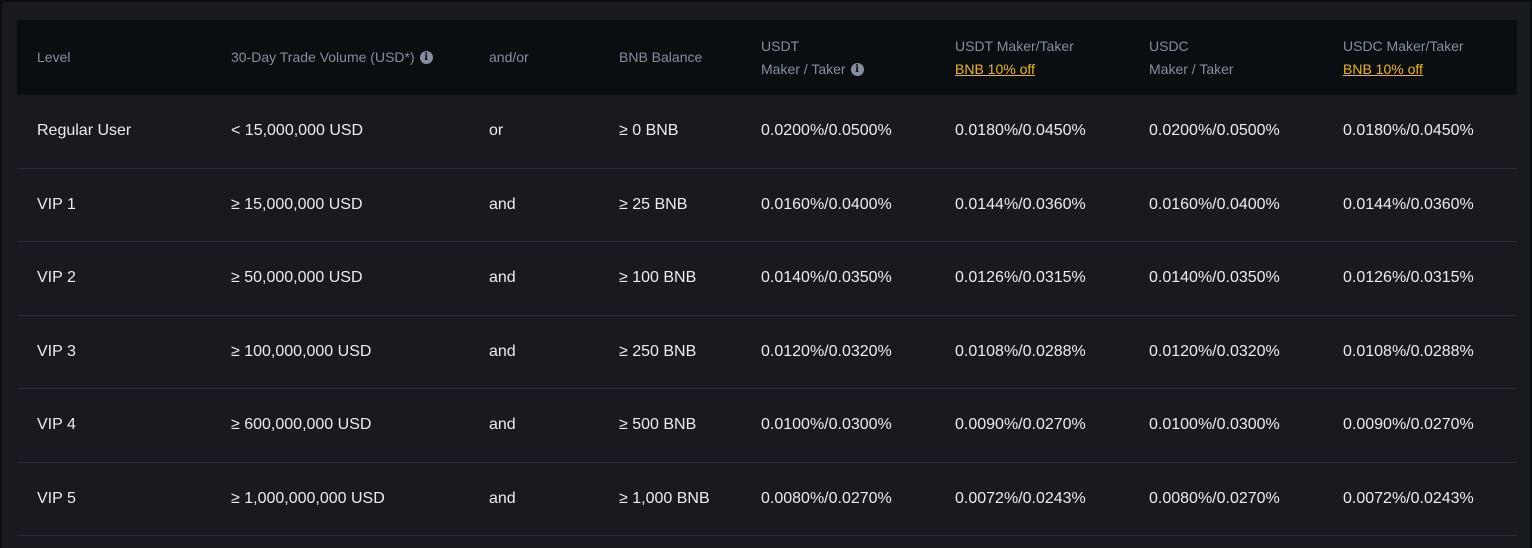 This screenshot has height=548, width=1532. I want to click on cell-usdc-bnb: 0.0144%/0.0360%, so click(1408, 204).